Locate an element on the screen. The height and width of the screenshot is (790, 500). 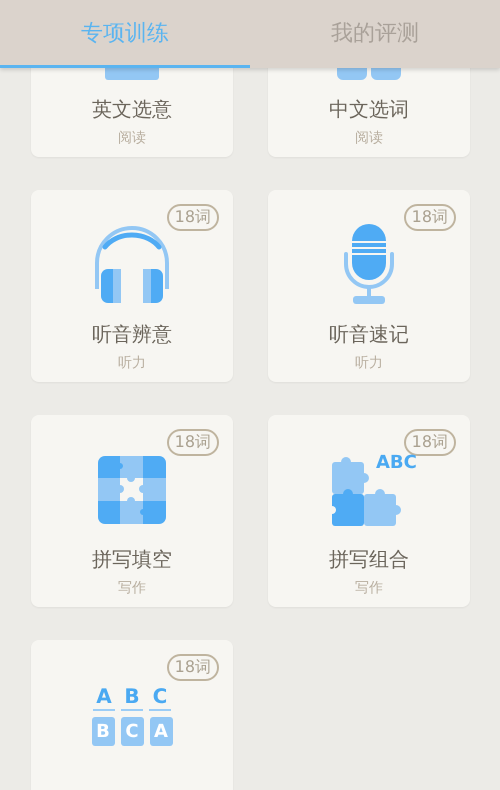
card-title: 听音辨意 is located at coordinates (132, 334).